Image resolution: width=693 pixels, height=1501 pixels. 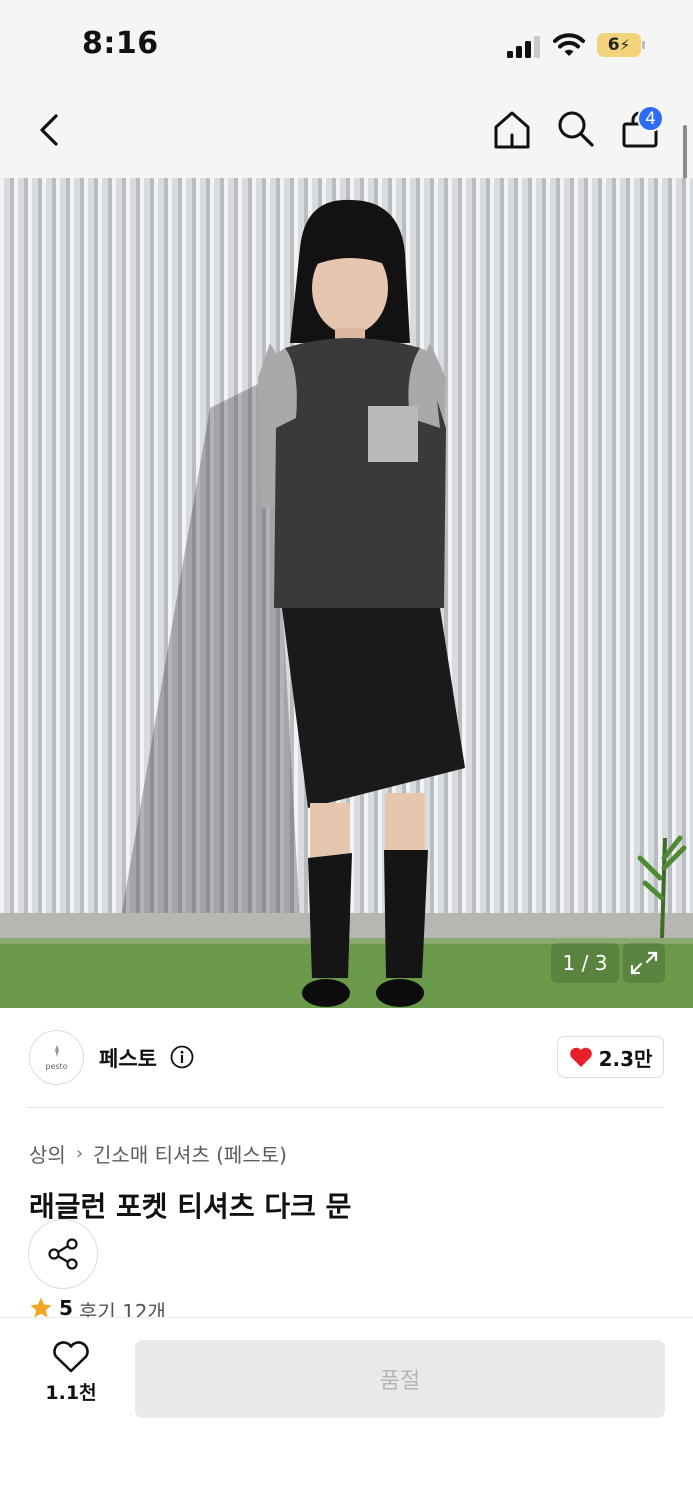 I want to click on heart-filled-icon, so click(x=580, y=1057).